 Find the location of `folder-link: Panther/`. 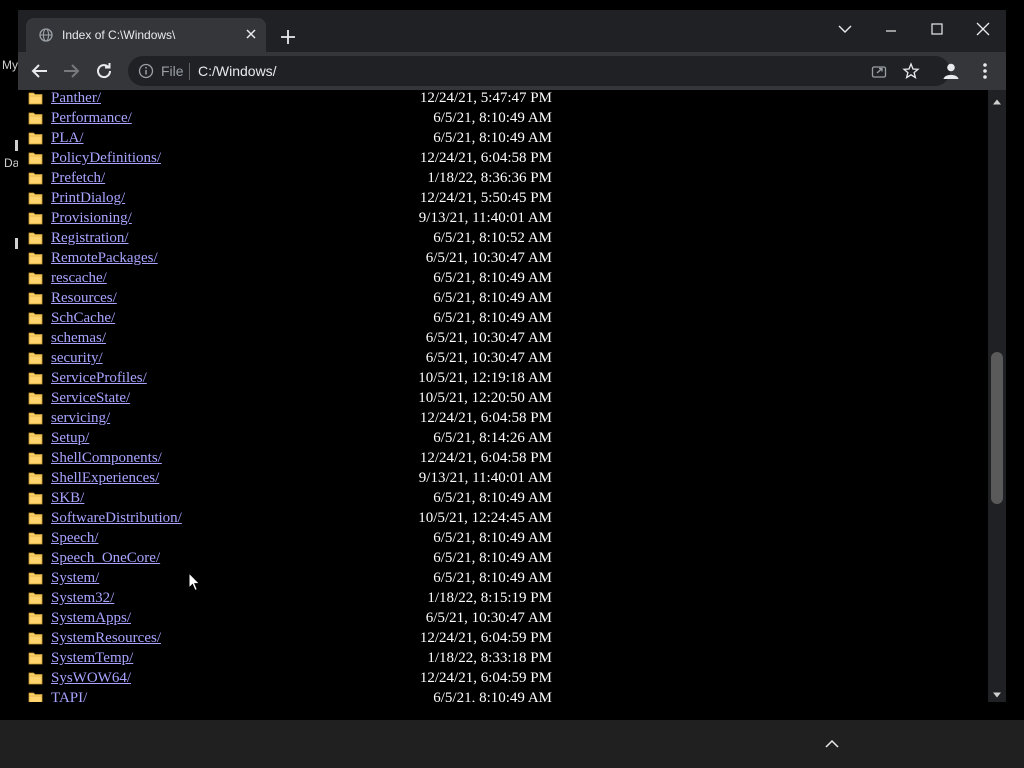

folder-link: Panther/ is located at coordinates (76, 99).